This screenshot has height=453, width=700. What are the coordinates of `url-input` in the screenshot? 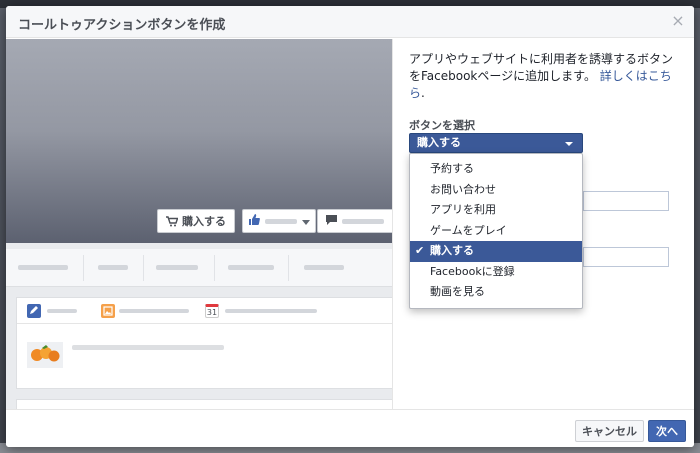 It's located at (626, 201).